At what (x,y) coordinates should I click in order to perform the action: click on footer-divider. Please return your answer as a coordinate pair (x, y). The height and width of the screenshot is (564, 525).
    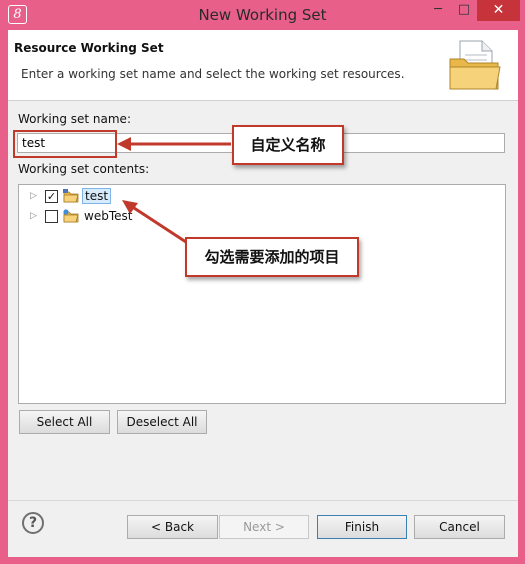
    Looking at the image, I should click on (263, 500).